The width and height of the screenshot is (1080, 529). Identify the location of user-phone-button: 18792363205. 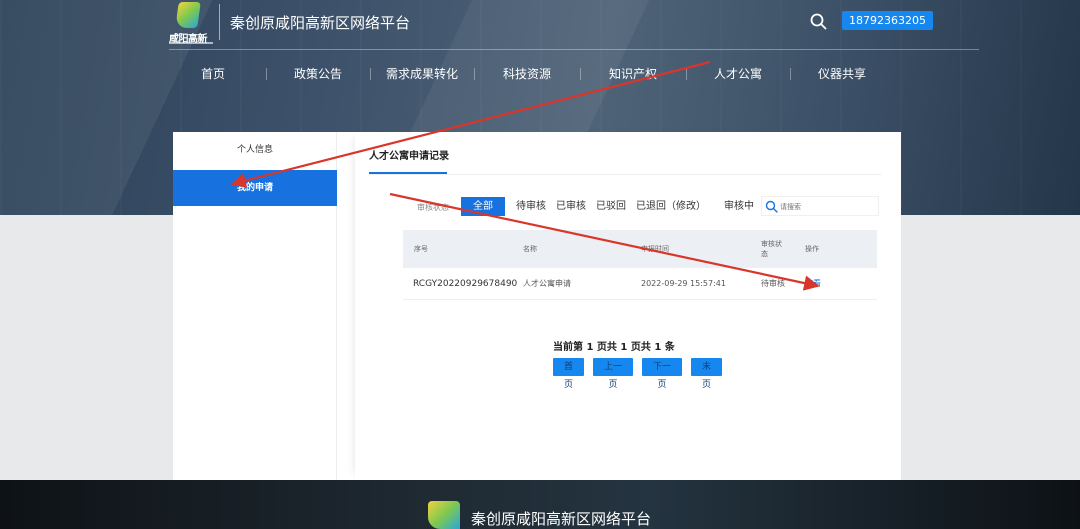
(887, 20).